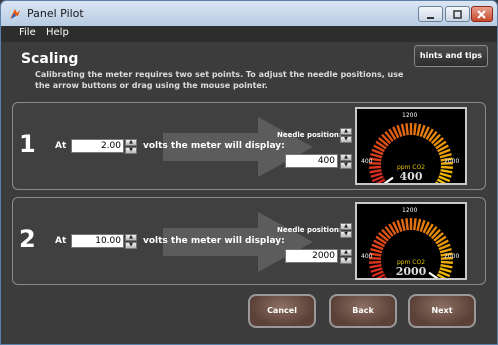 The image size is (498, 345). Describe the element at coordinates (442, 311) in the screenshot. I see `next-button: Next` at that location.